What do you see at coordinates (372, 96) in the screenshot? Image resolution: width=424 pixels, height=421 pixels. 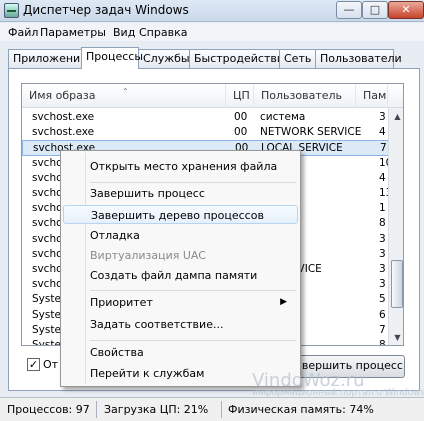 I see `column-memory: Памя` at bounding box center [372, 96].